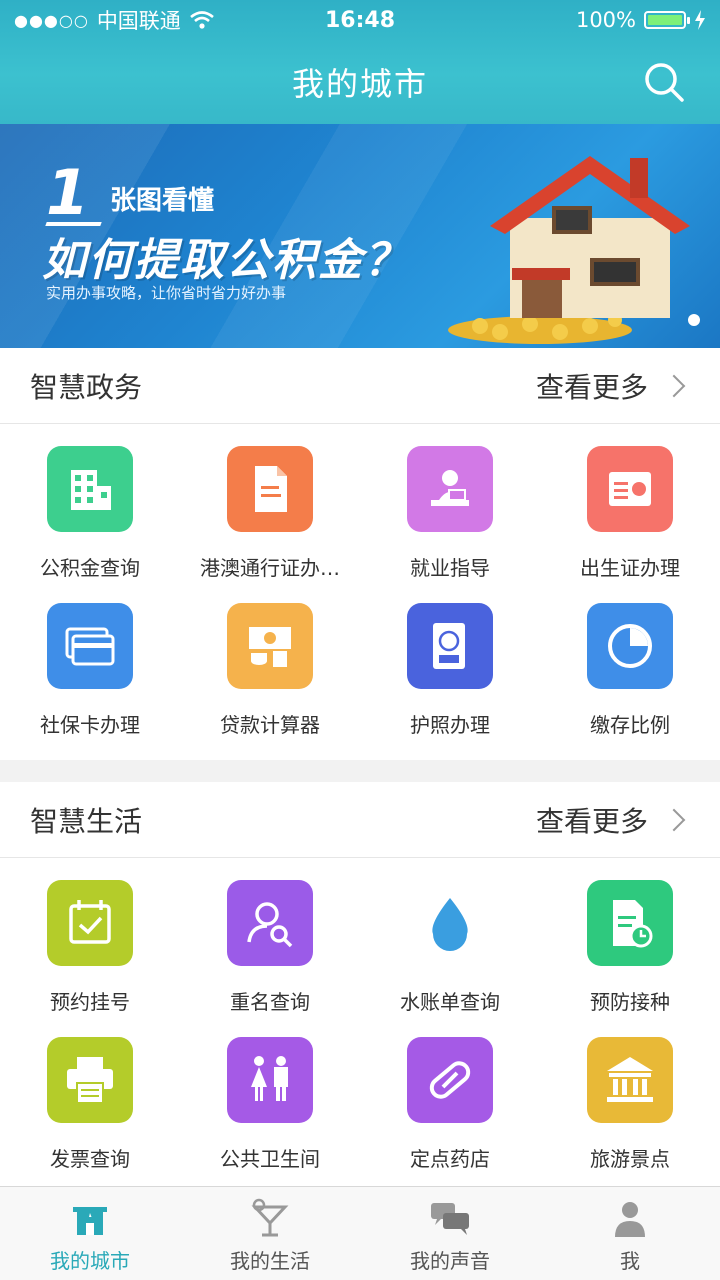 Image resolution: width=720 pixels, height=1280 pixels. I want to click on service-item: 贷款计算器, so click(270, 659).